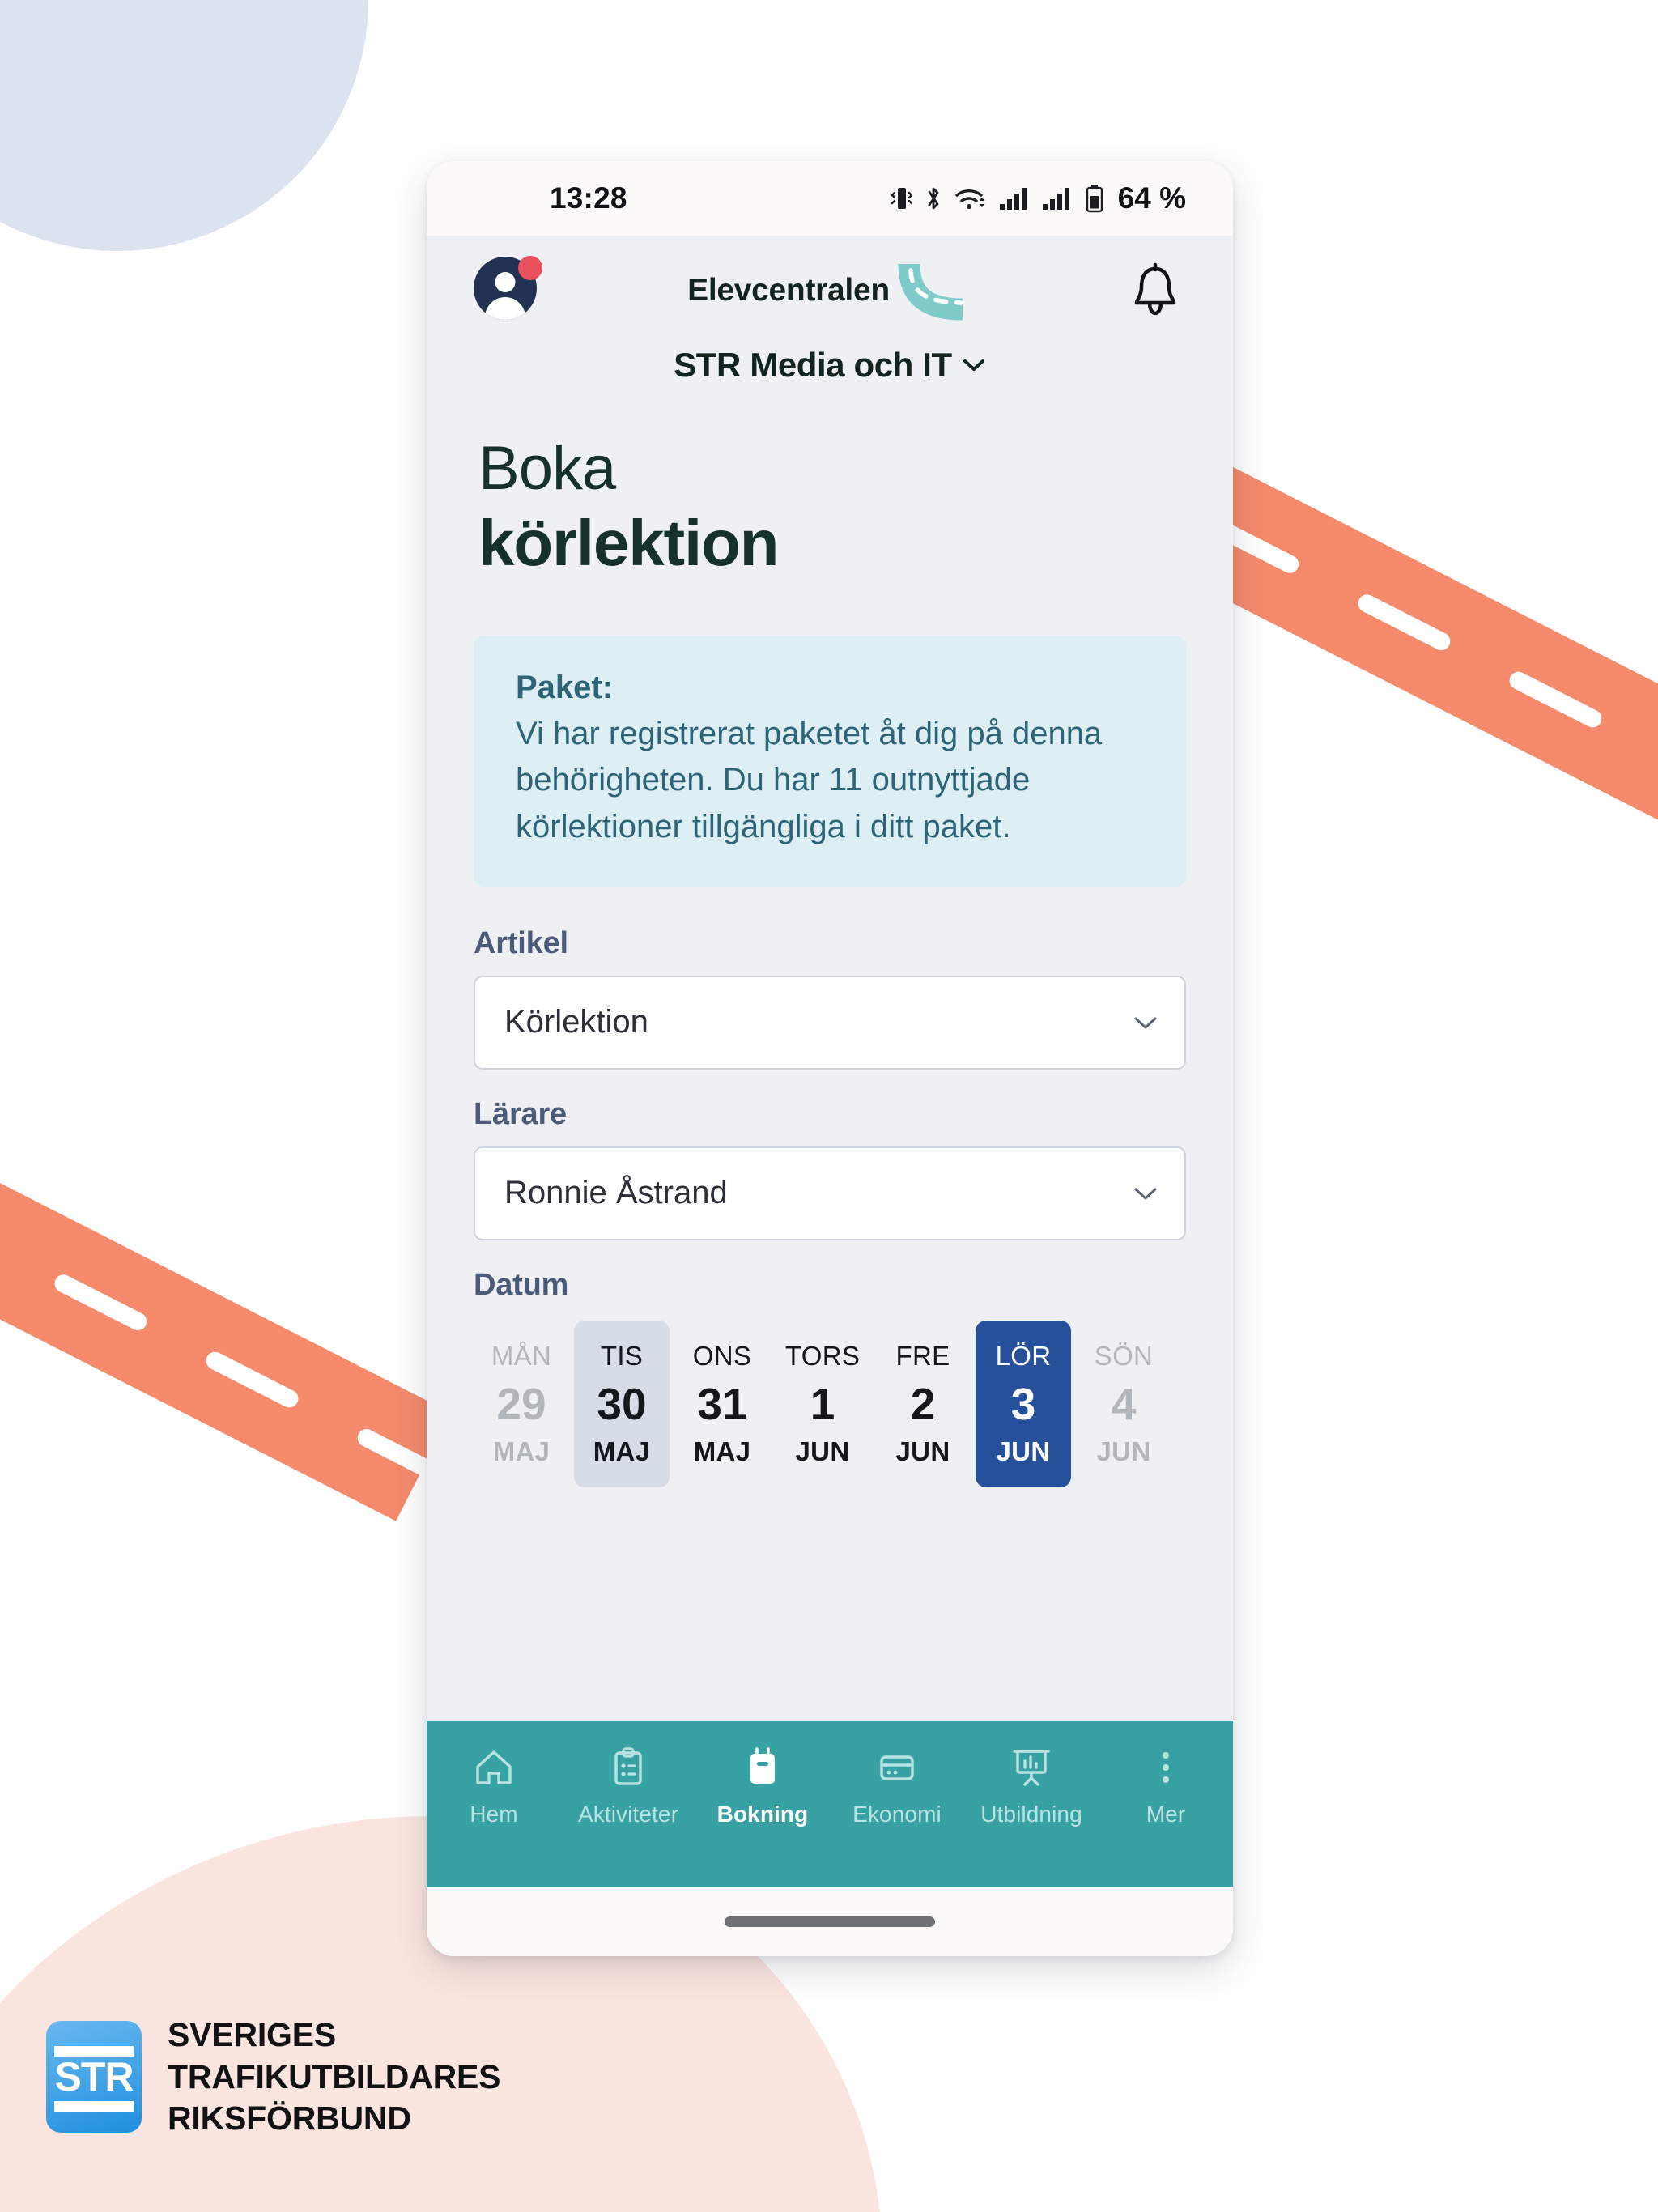  Describe the element at coordinates (576, 1022) in the screenshot. I see `article-value: Körlektion` at that location.